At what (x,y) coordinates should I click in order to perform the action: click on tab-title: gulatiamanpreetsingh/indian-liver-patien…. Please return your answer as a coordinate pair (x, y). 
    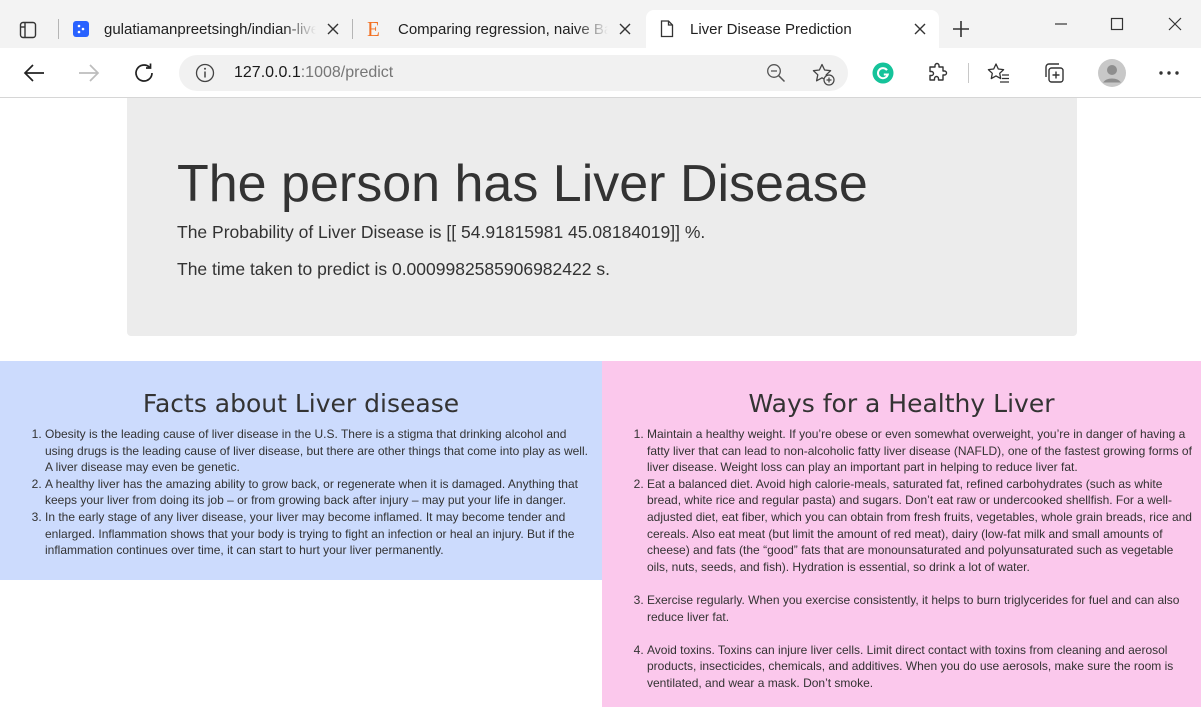
    Looking at the image, I should click on (210, 29).